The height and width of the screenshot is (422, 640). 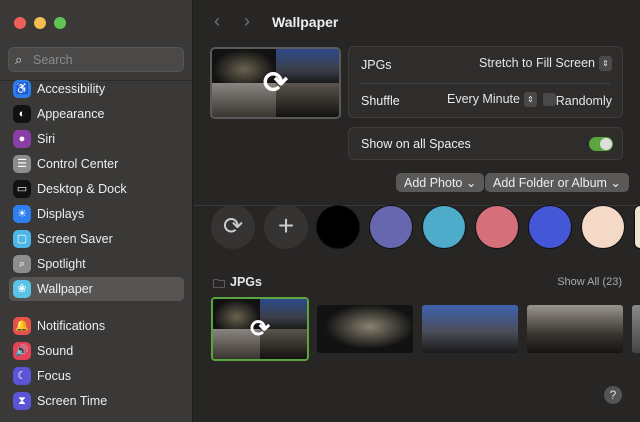 I want to click on fit-select: Stretch to Fill Screen ⇕, so click(x=545, y=64).